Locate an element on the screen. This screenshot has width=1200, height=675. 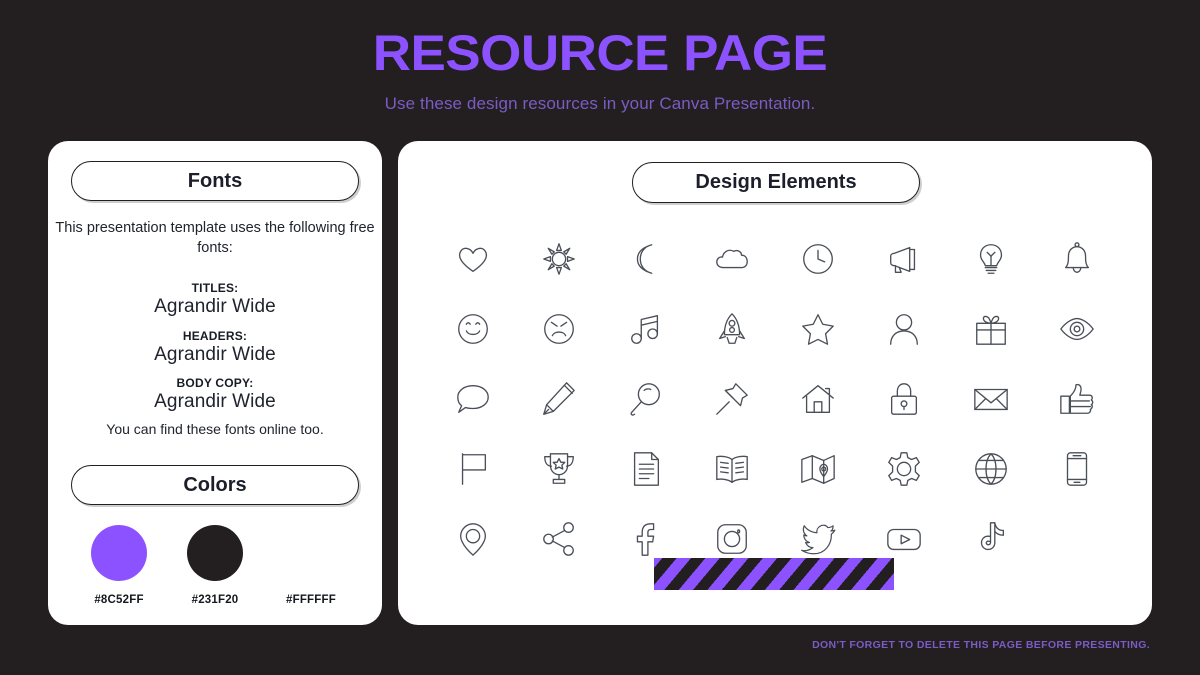
star-icon is located at coordinates (818, 329).